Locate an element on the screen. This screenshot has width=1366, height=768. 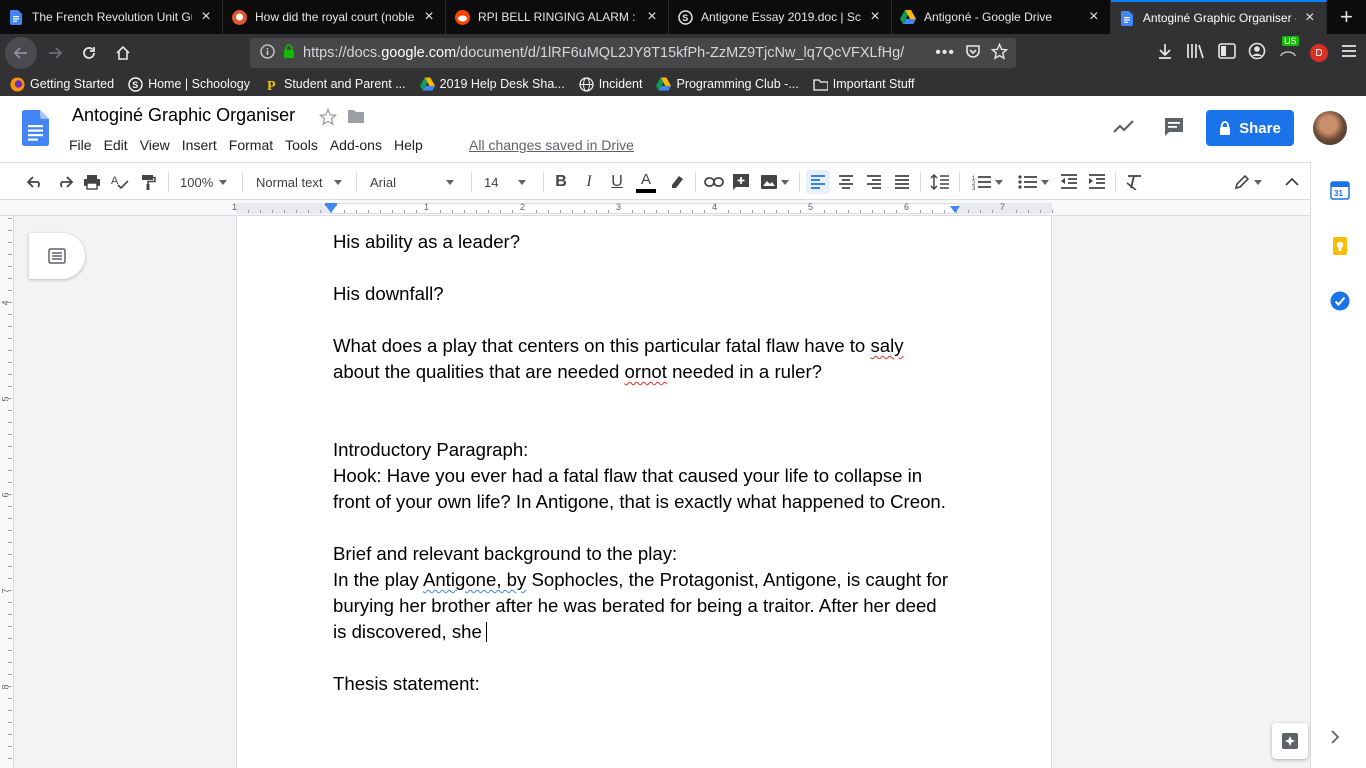
undo-icon is located at coordinates (36, 182).